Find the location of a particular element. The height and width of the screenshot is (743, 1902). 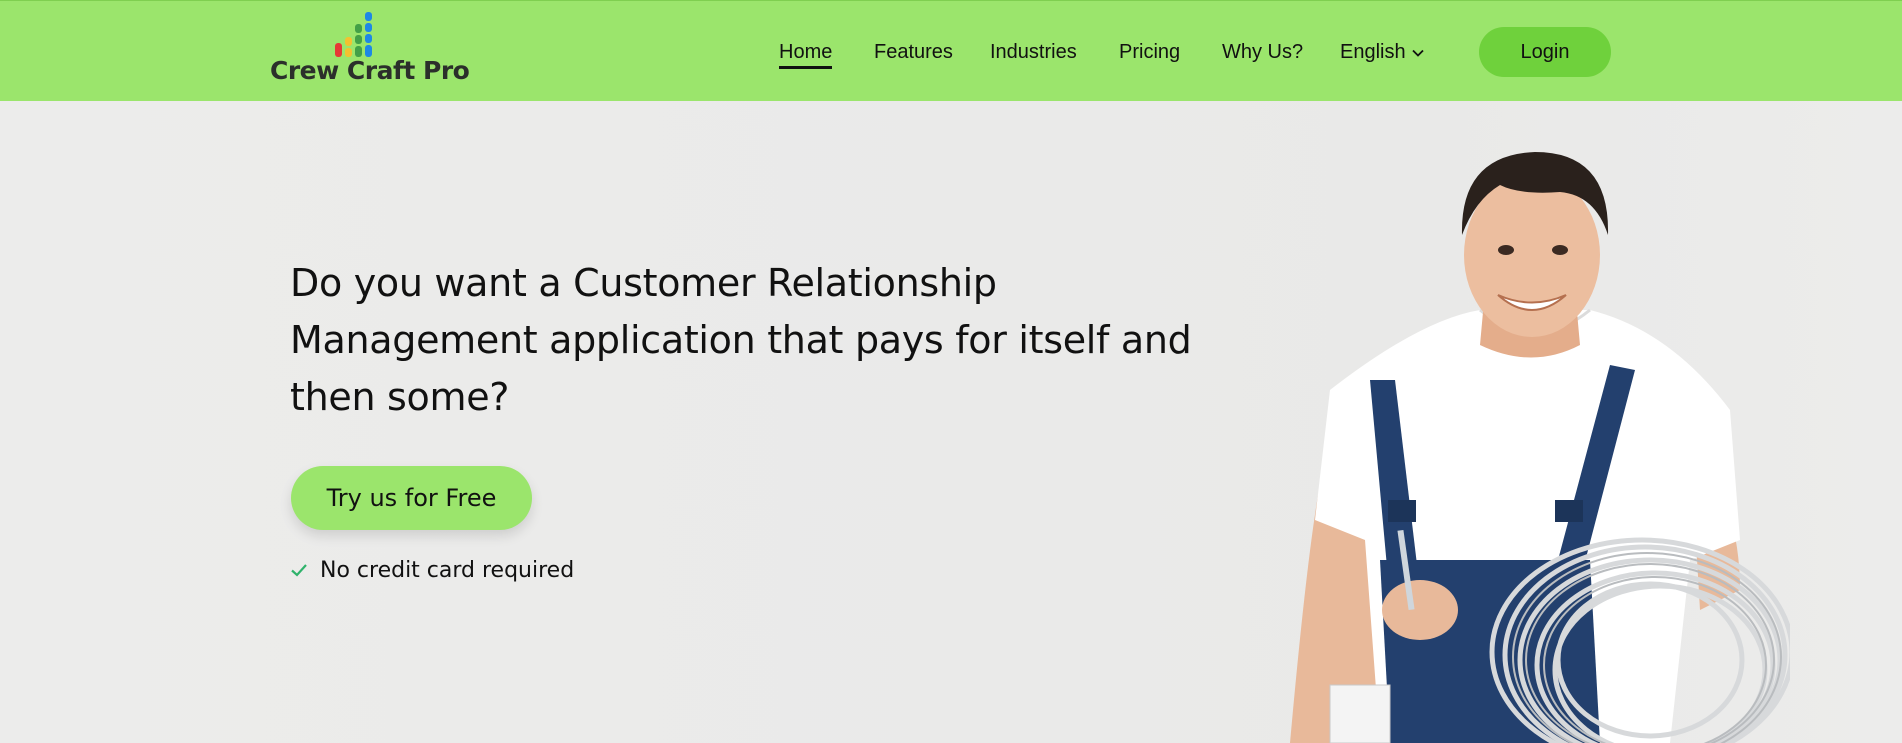

check-icon is located at coordinates (299, 570).